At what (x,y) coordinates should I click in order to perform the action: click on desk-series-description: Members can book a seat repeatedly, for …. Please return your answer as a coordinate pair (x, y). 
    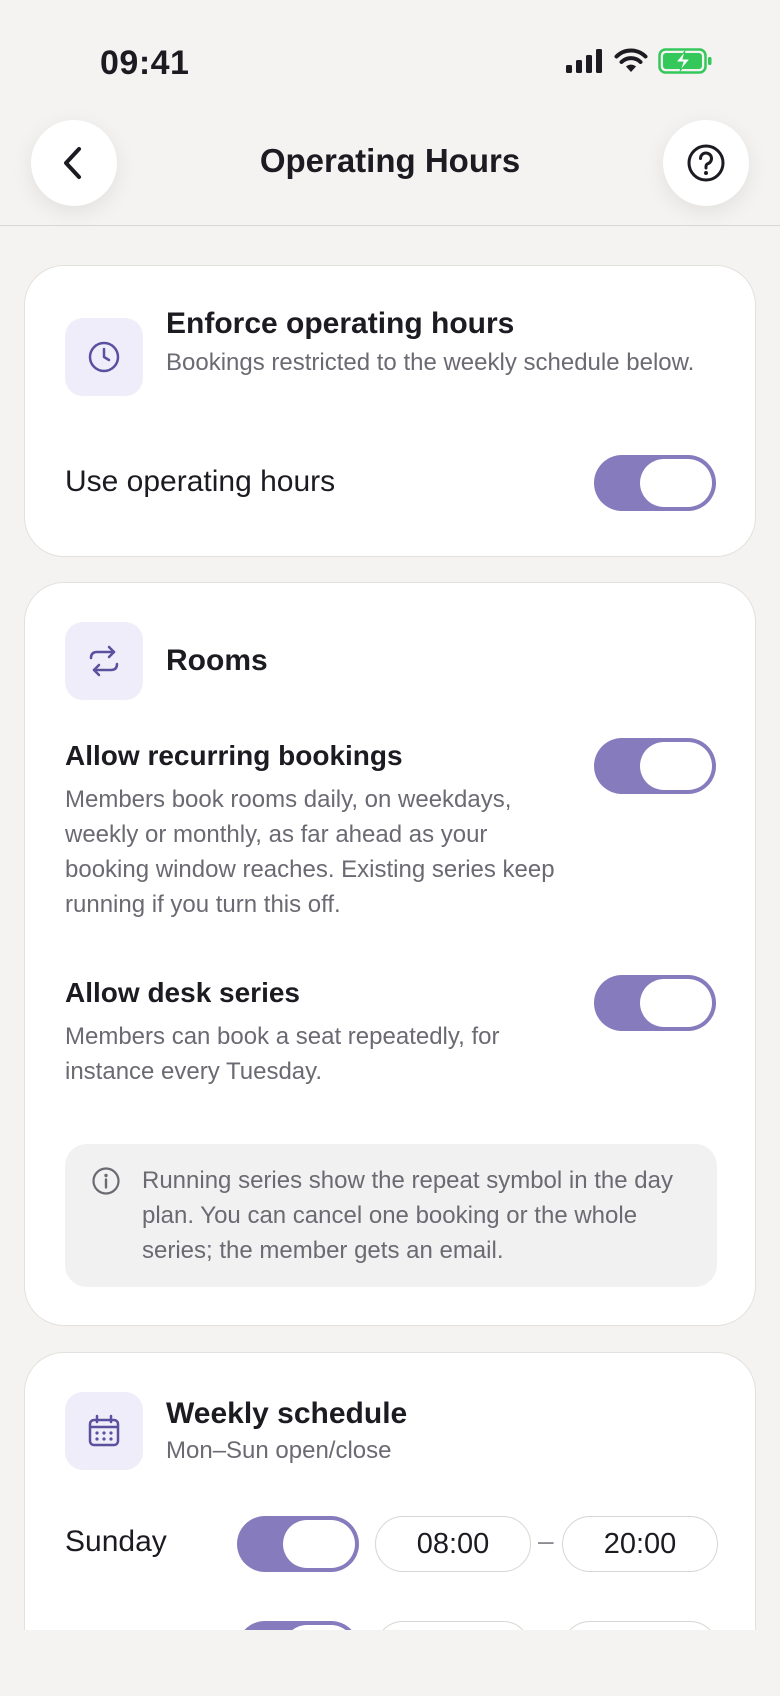
    Looking at the image, I should click on (282, 1054).